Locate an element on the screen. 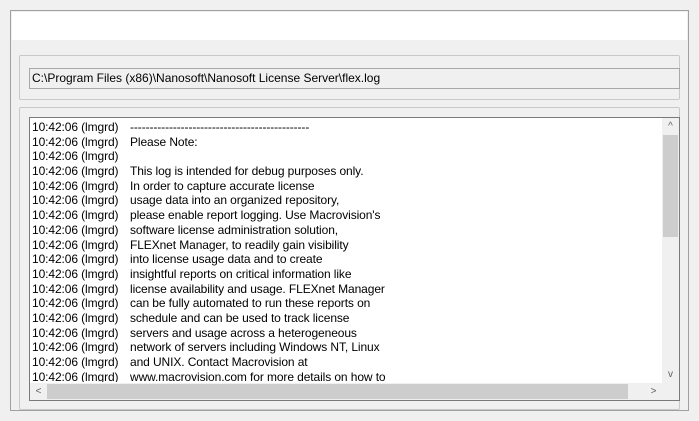 The width and height of the screenshot is (699, 421). scroll-left-icon: < is located at coordinates (38, 391).